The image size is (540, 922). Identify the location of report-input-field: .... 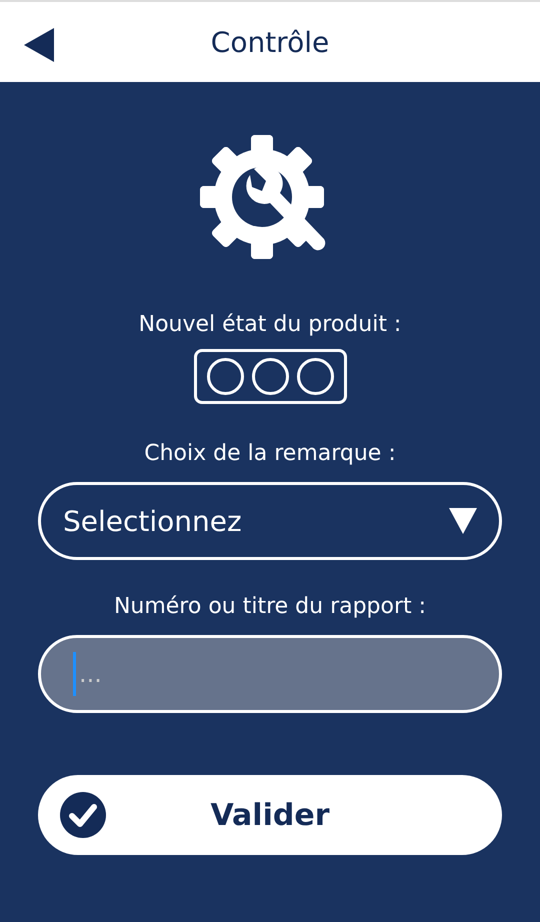
(270, 674).